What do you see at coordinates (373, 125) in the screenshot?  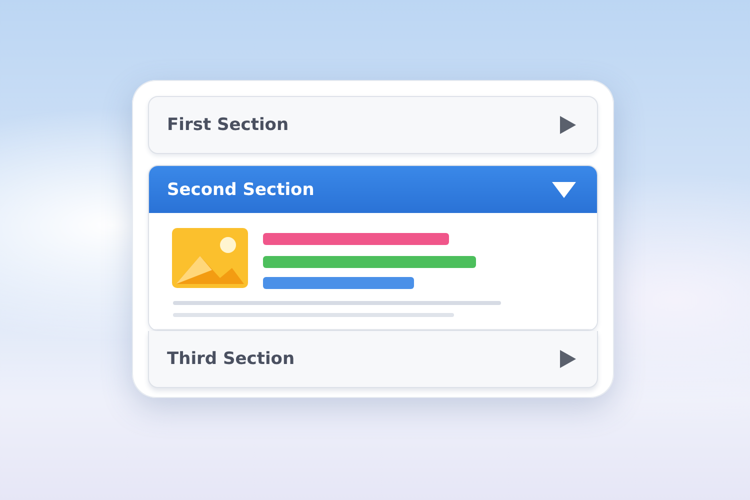 I see `section-header: First Section` at bounding box center [373, 125].